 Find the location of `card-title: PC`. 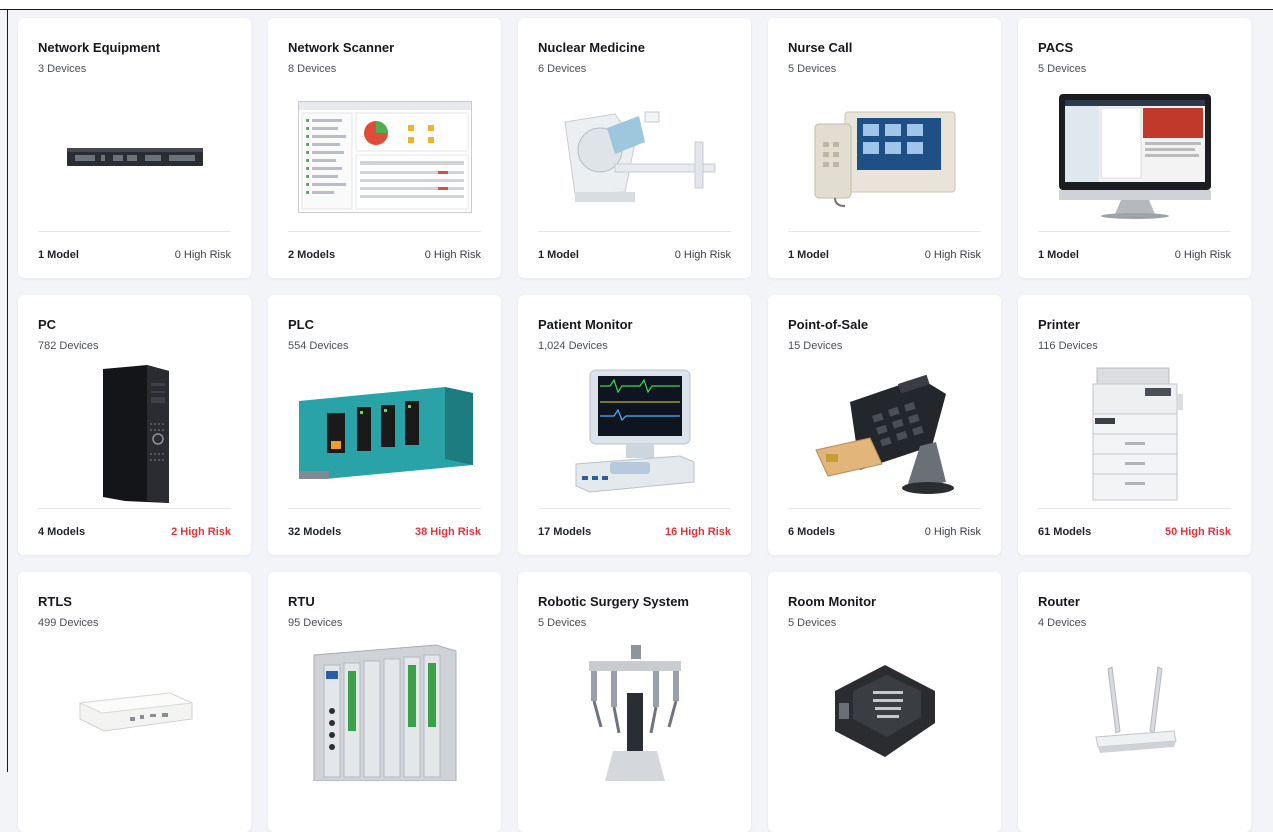

card-title: PC is located at coordinates (47, 324).